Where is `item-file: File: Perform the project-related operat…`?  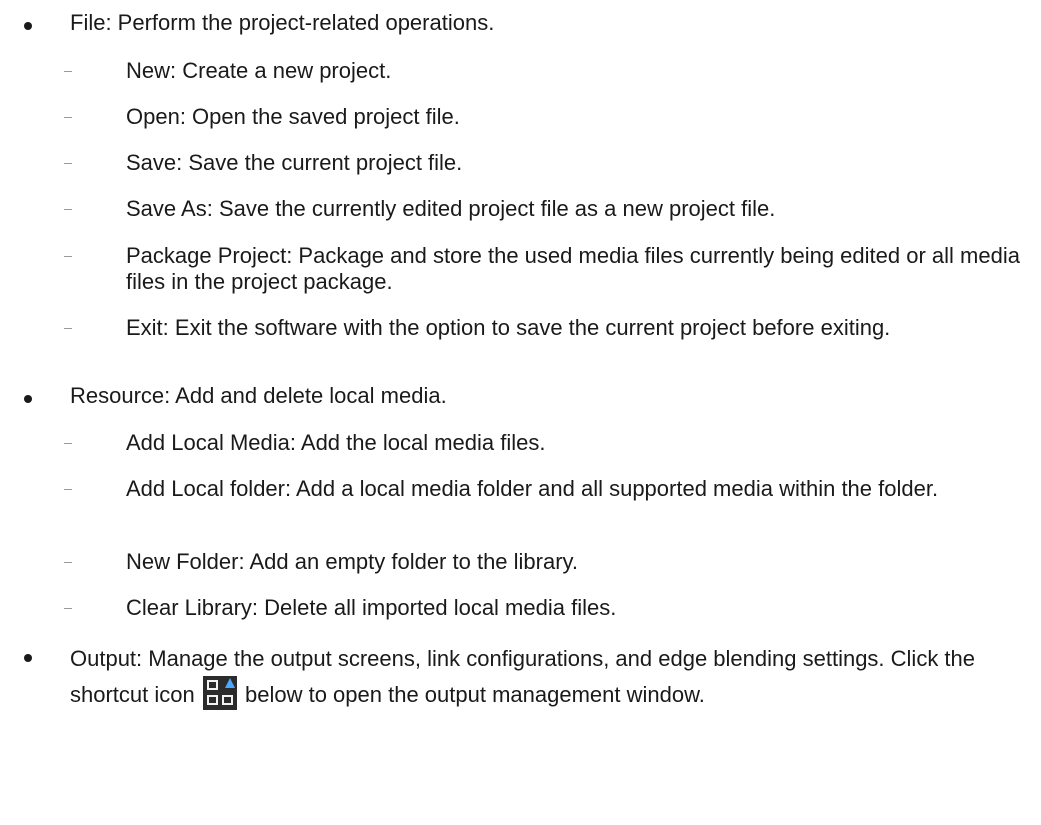 item-file: File: Perform the project-related operat… is located at coordinates (282, 22).